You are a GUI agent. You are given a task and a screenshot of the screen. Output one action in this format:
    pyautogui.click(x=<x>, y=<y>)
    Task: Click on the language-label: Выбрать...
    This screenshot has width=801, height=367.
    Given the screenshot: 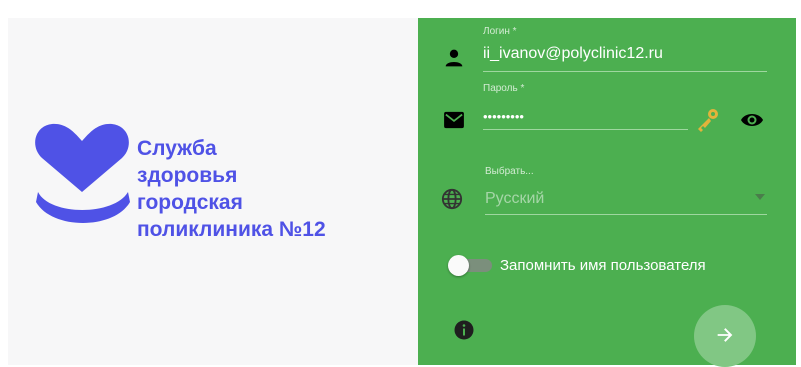 What is the action you would take?
    pyautogui.click(x=509, y=171)
    